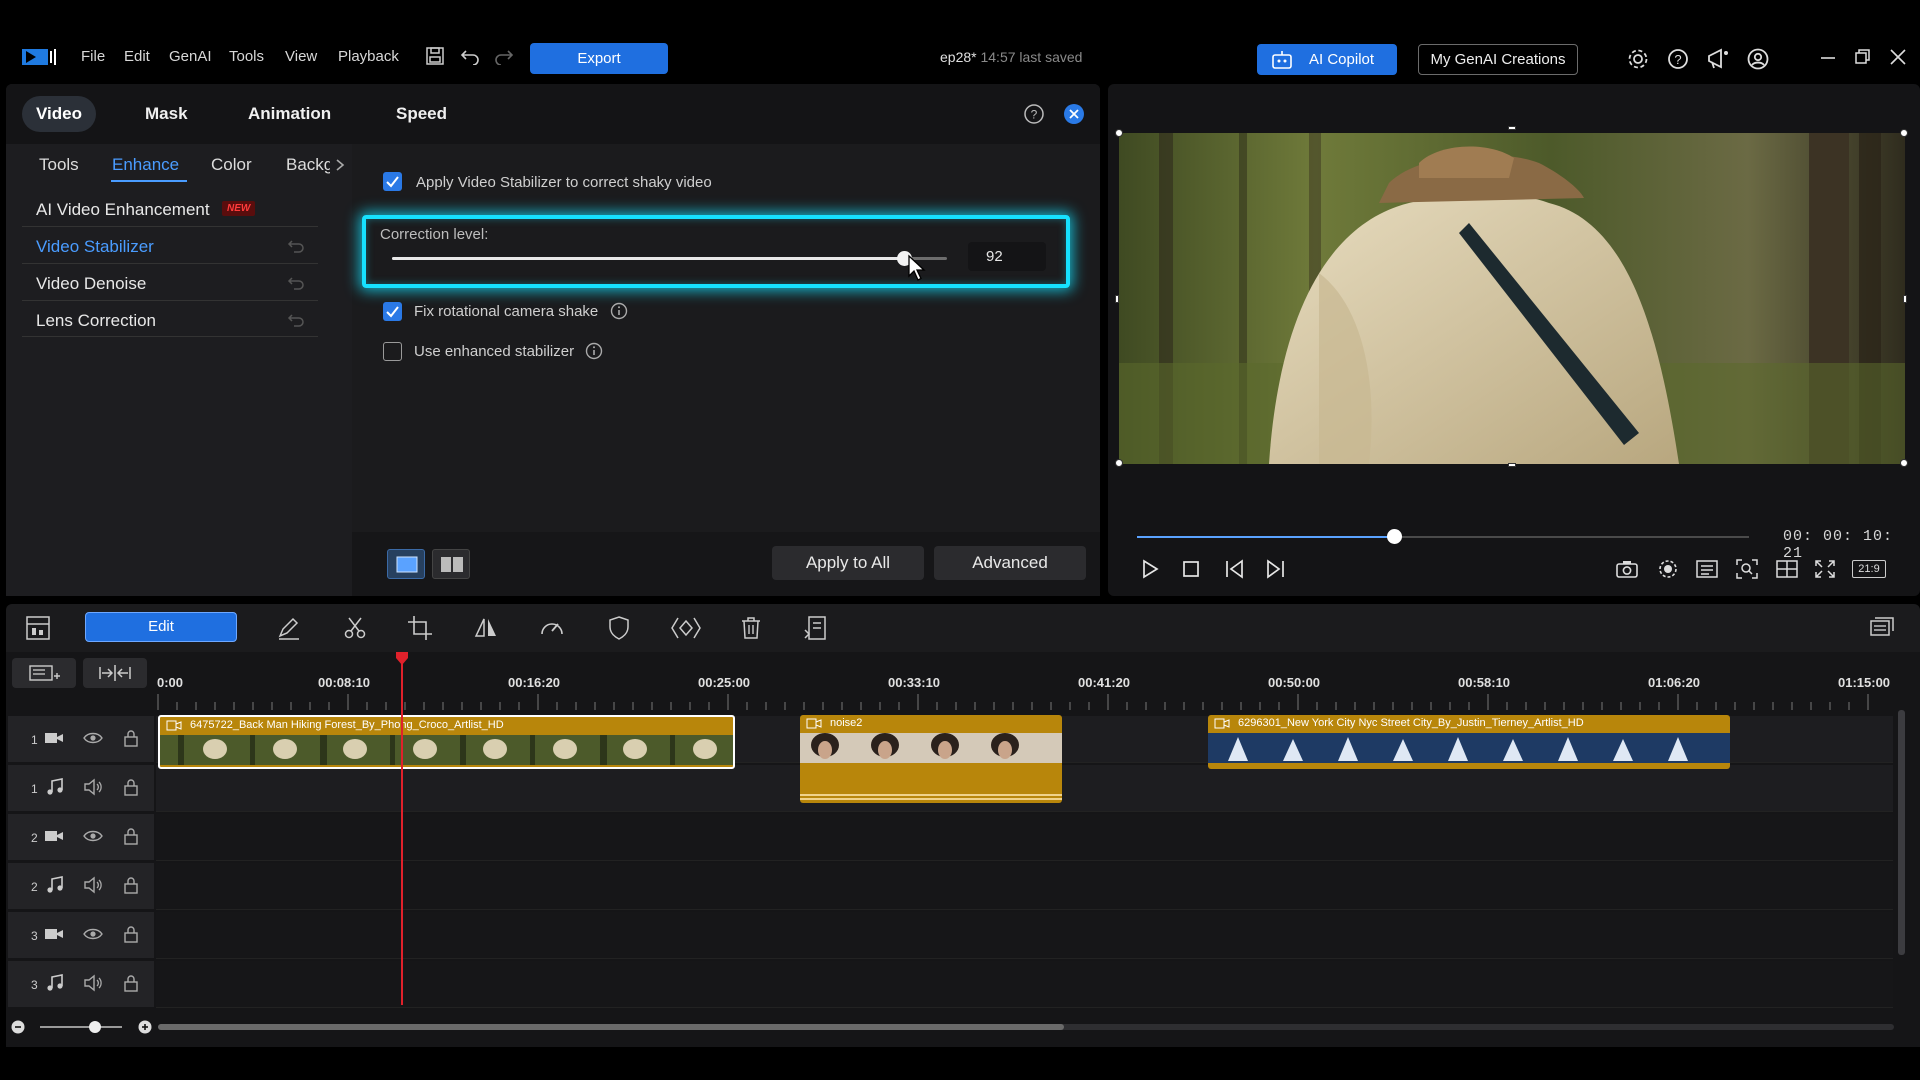 The width and height of the screenshot is (1920, 1080). I want to click on menu-playback: Playback, so click(368, 56).